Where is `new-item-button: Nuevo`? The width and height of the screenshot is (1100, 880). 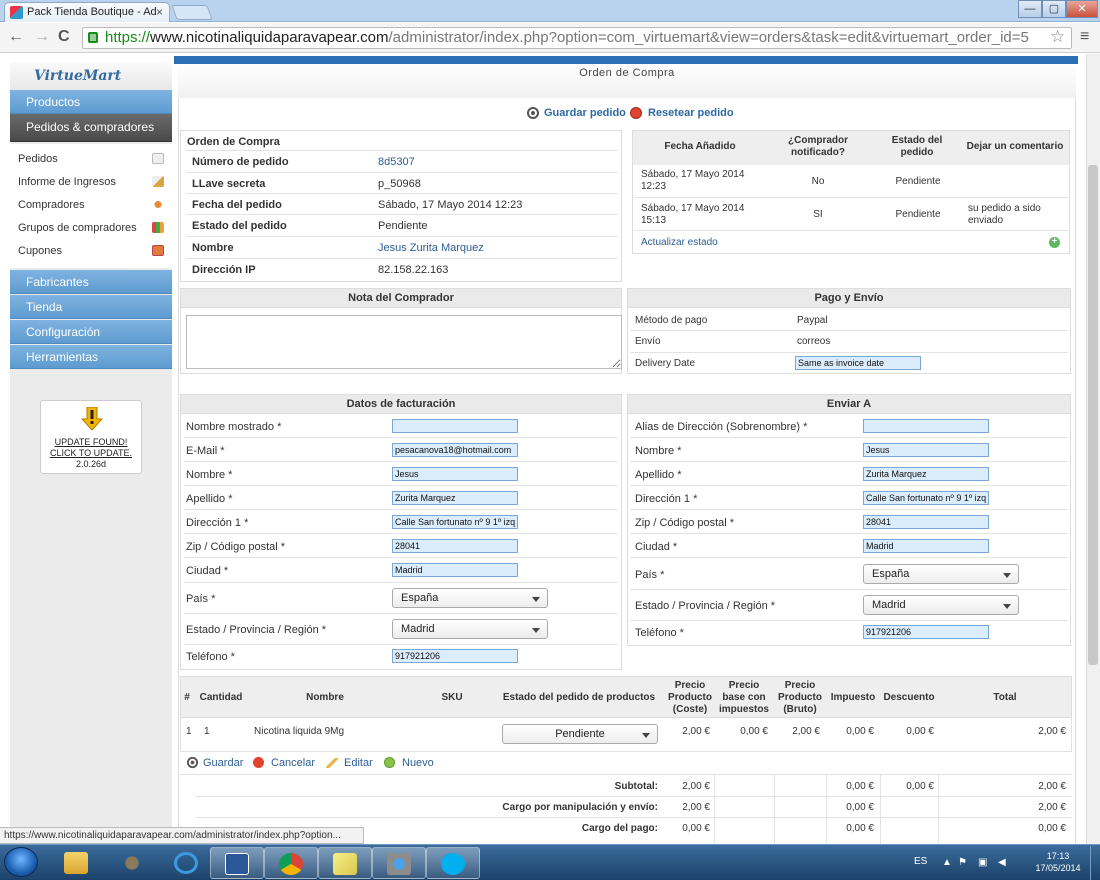
new-item-button: Nuevo is located at coordinates (418, 763).